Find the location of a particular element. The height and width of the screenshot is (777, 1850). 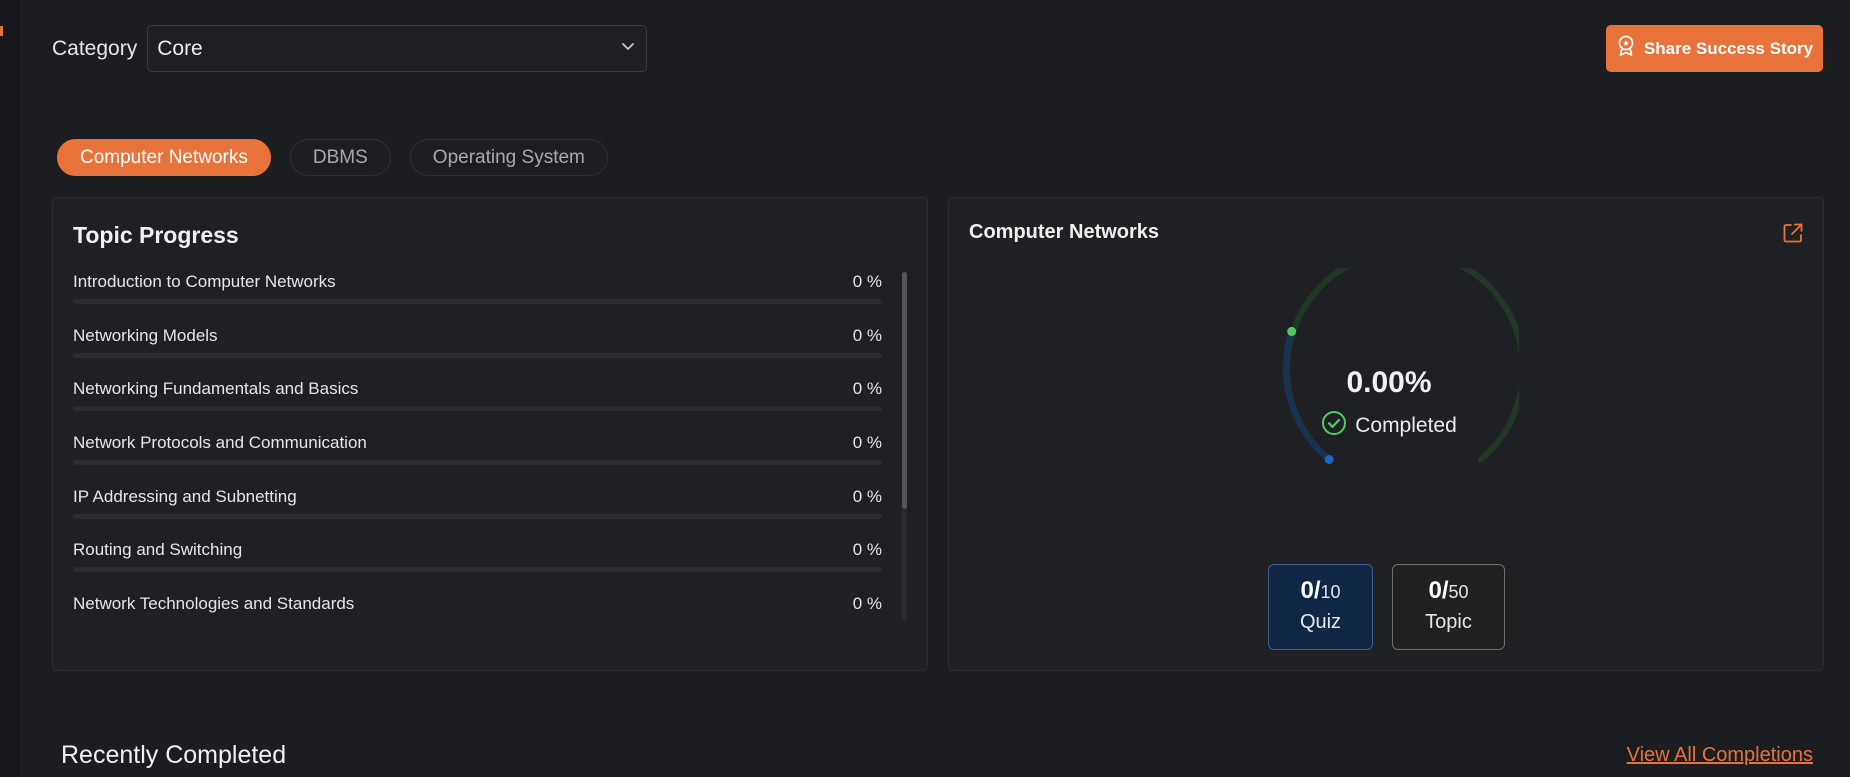

topic-name: Networking Fundamentals and Basics is located at coordinates (216, 389).